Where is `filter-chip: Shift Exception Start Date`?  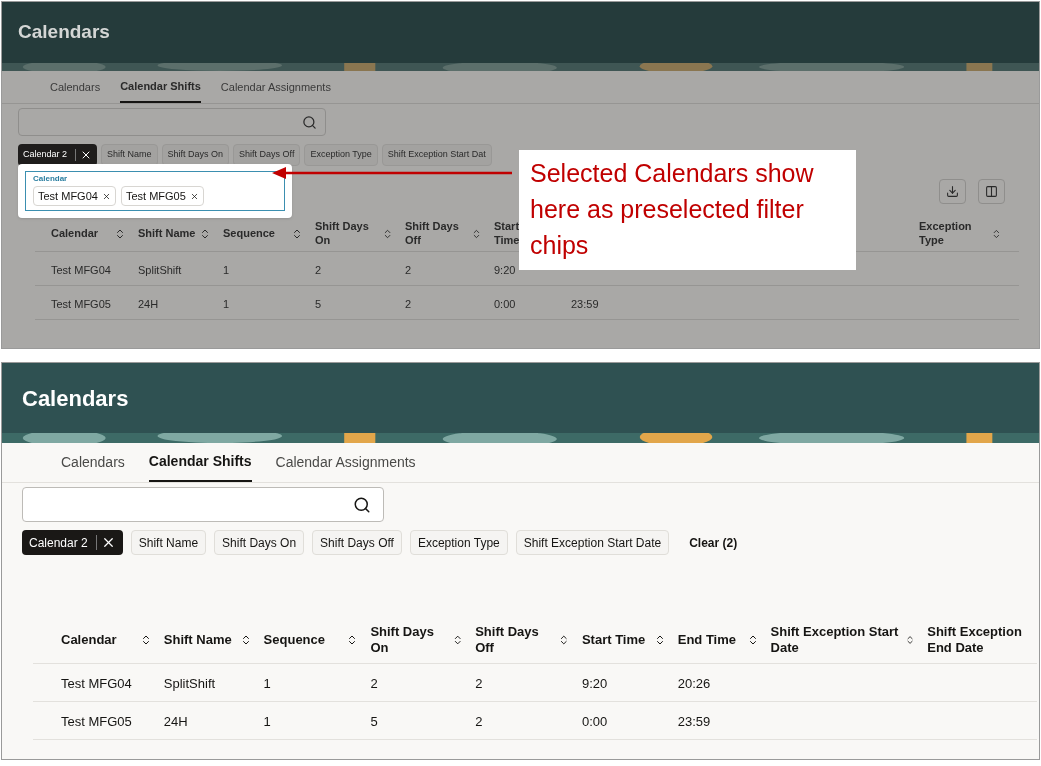 filter-chip: Shift Exception Start Date is located at coordinates (592, 542).